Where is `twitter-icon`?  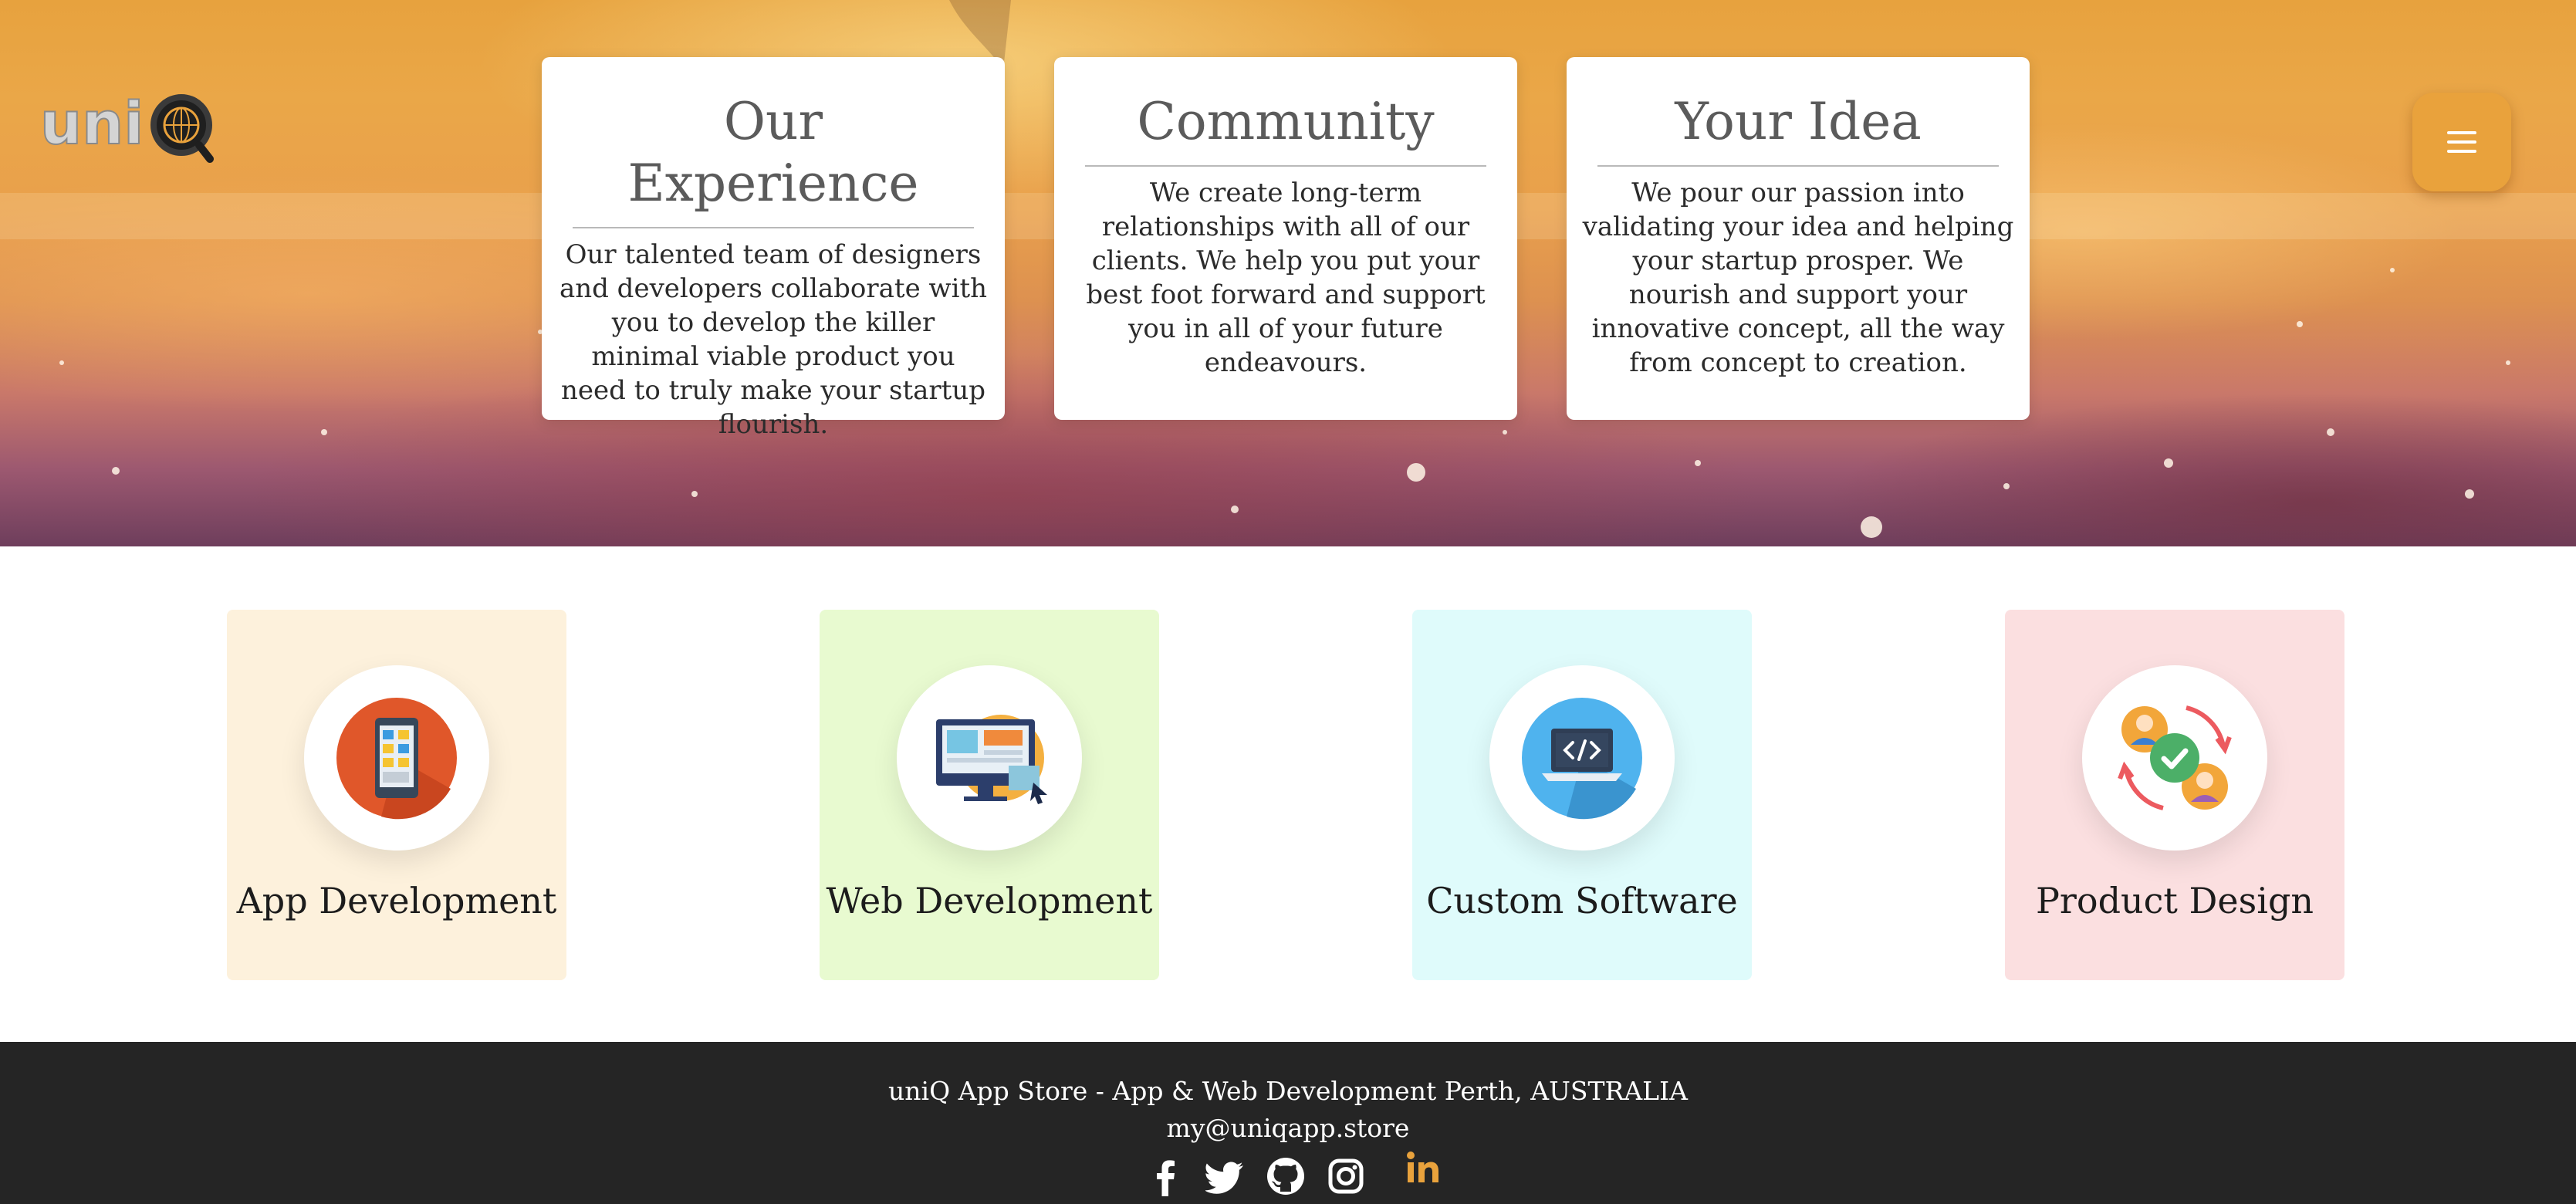
twitter-icon is located at coordinates (1225, 1176).